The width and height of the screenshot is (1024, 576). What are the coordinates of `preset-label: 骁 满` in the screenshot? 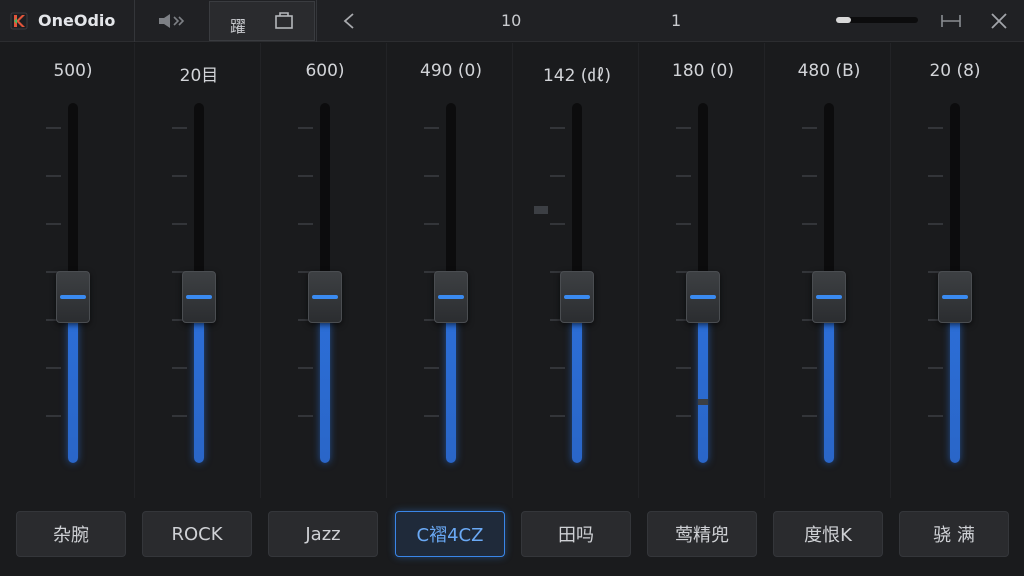 It's located at (954, 535).